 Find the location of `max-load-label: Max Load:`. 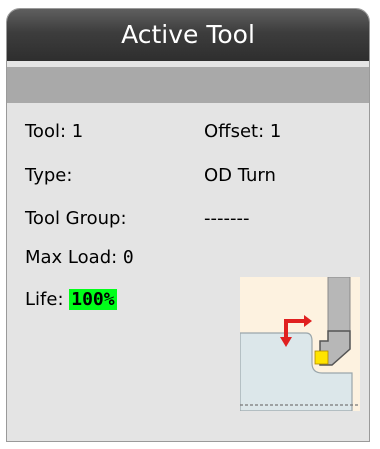

max-load-label: Max Load: is located at coordinates (71, 257).